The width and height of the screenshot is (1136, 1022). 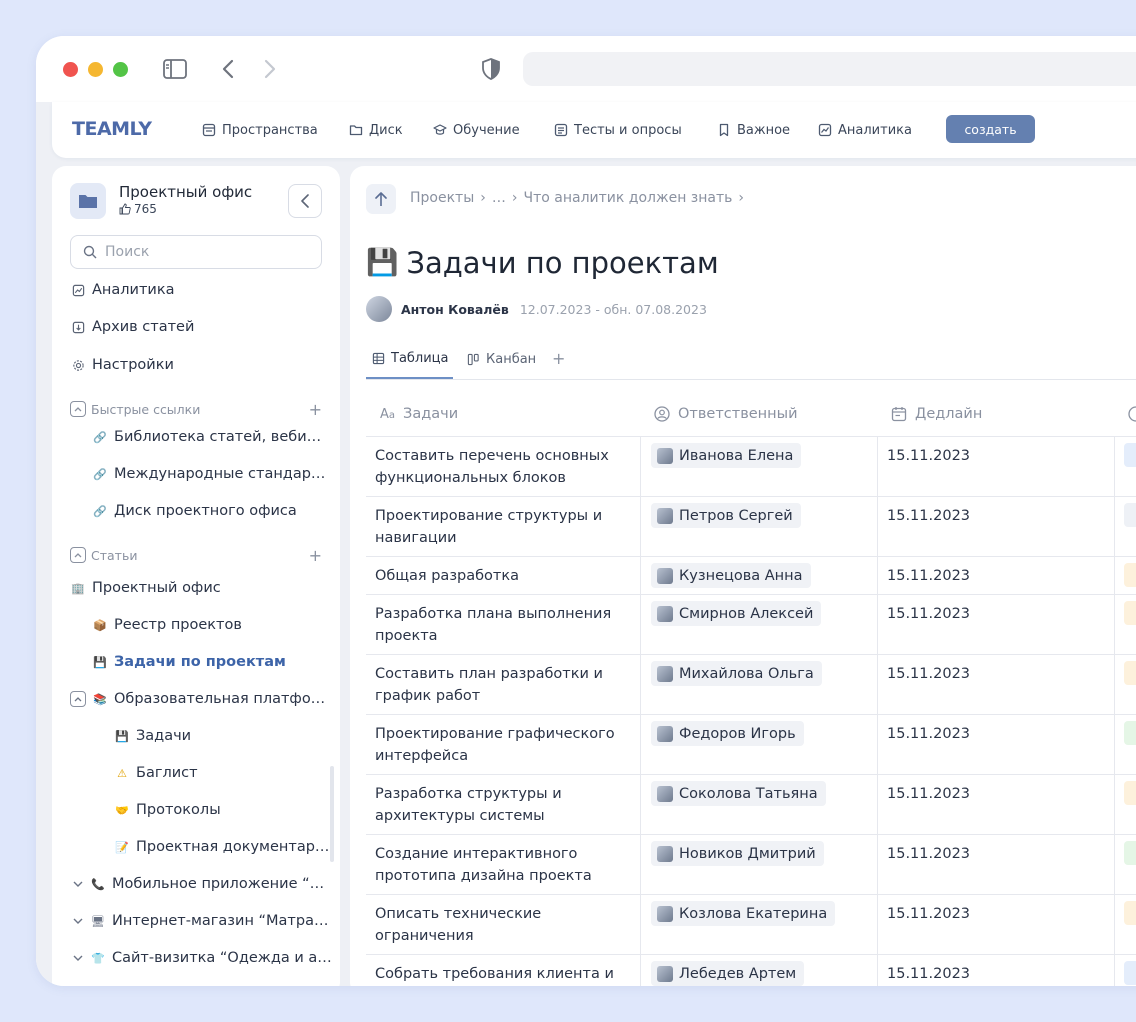 What do you see at coordinates (196, 555) in the screenshot?
I see `articles-header: Статьи +` at bounding box center [196, 555].